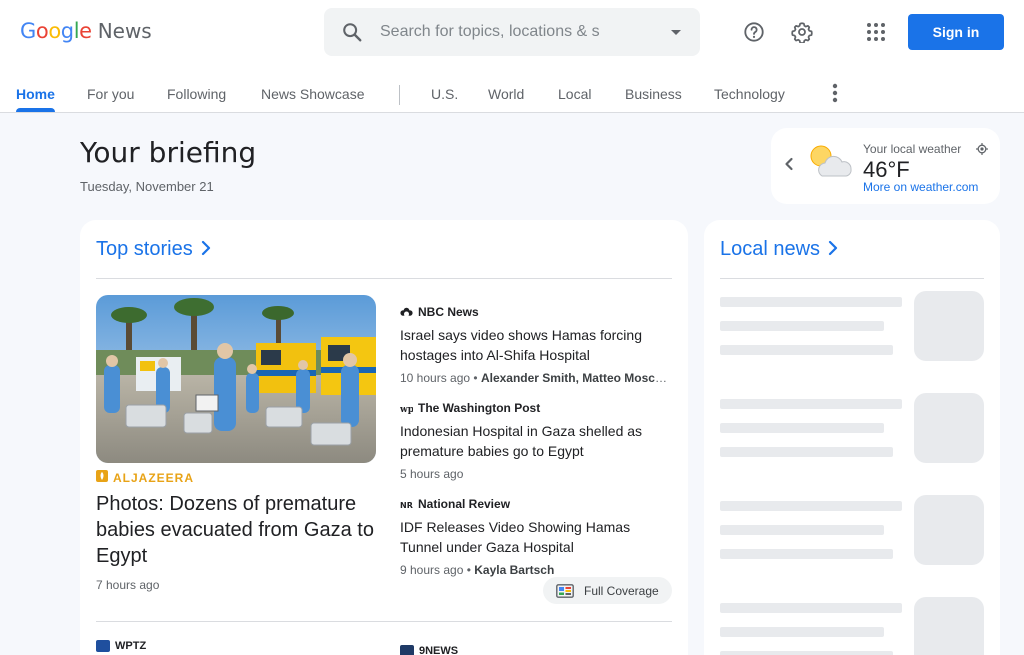 The width and height of the screenshot is (1024, 655). I want to click on page-title: Your briefing, so click(168, 152).